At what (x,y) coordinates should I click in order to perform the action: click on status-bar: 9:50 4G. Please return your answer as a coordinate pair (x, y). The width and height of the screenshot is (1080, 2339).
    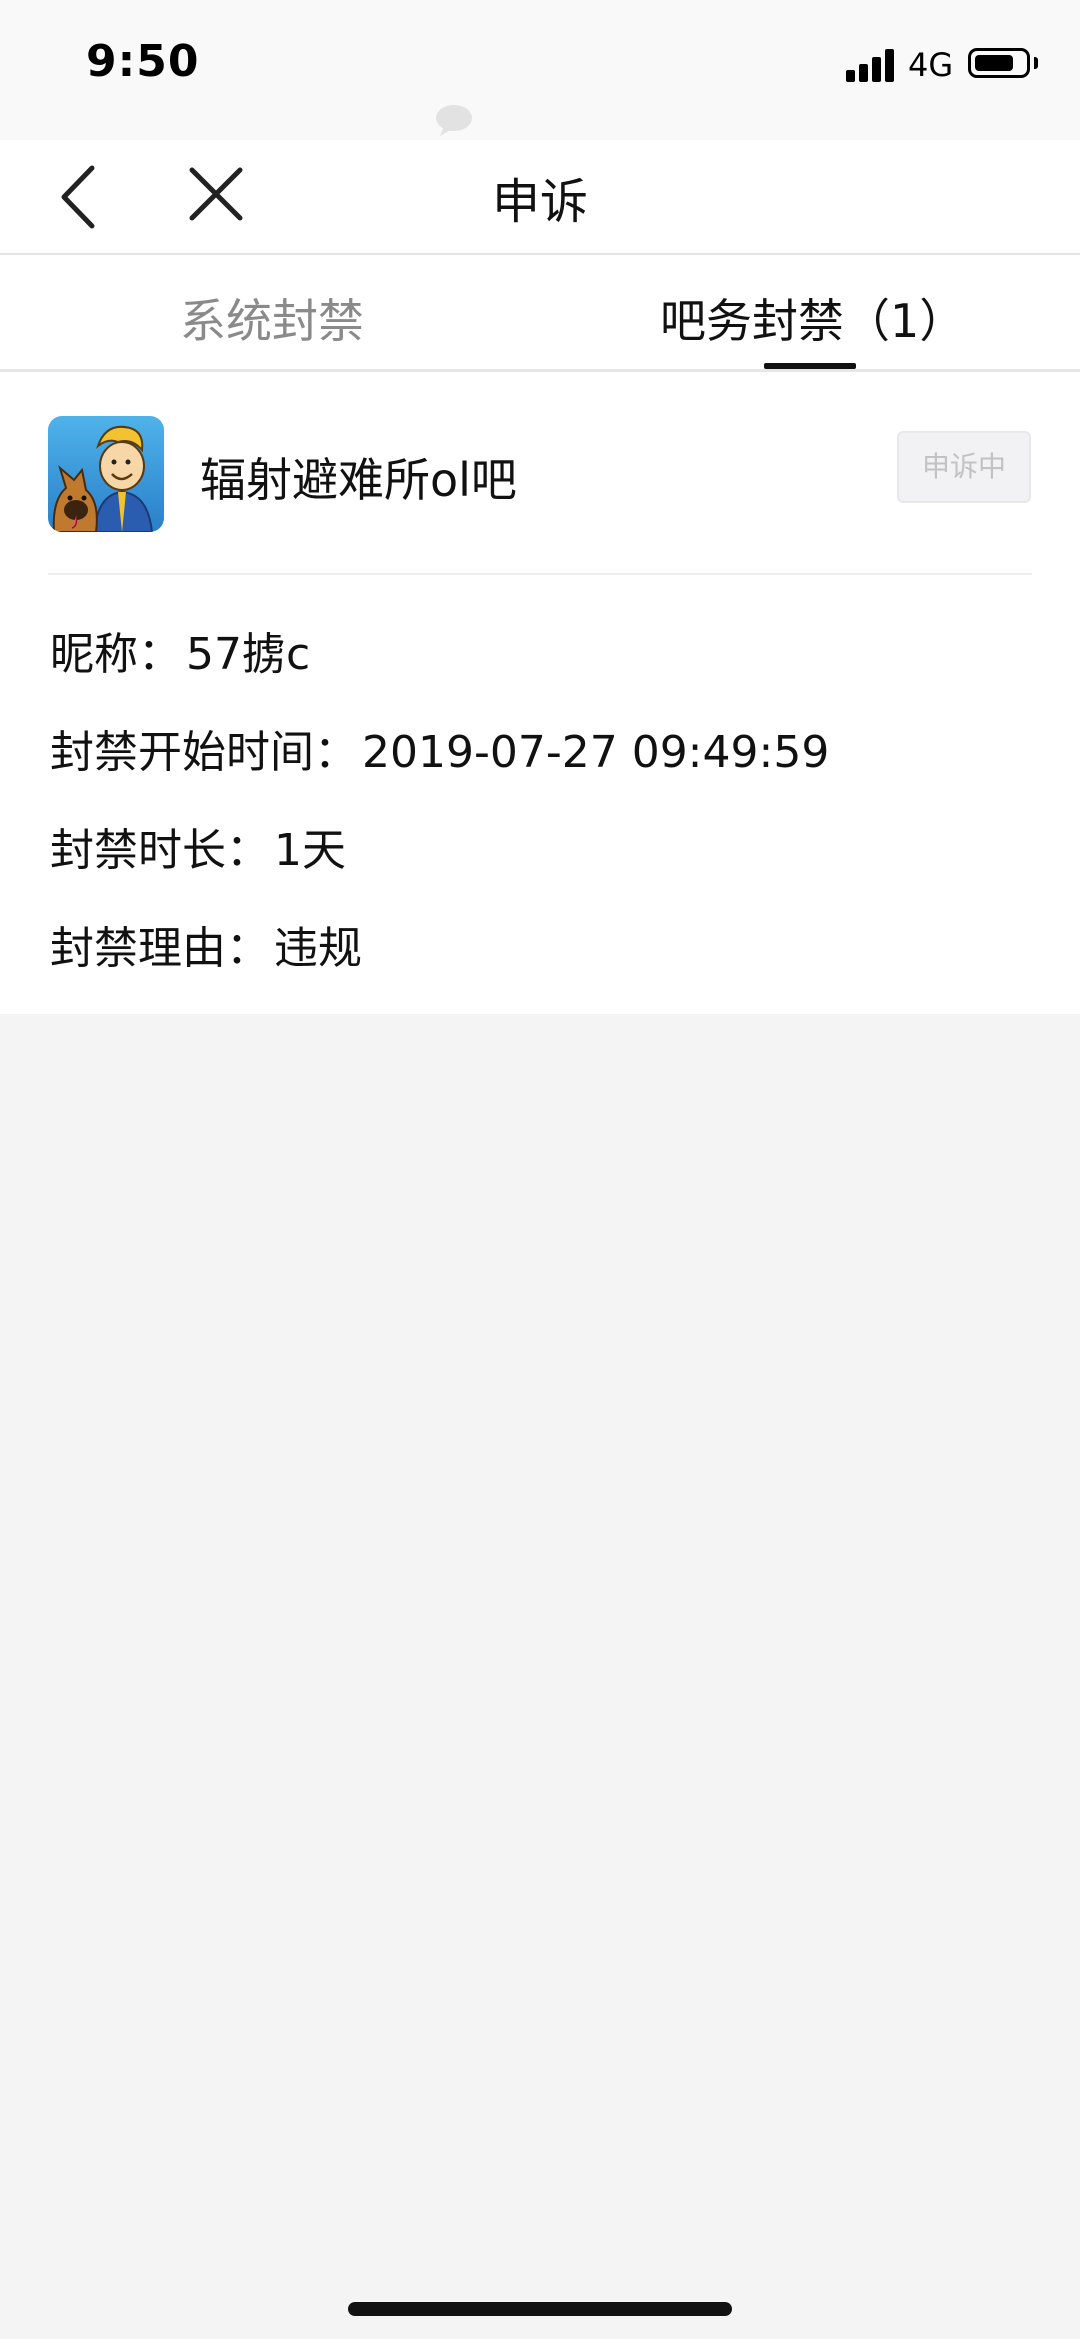
    Looking at the image, I should click on (540, 70).